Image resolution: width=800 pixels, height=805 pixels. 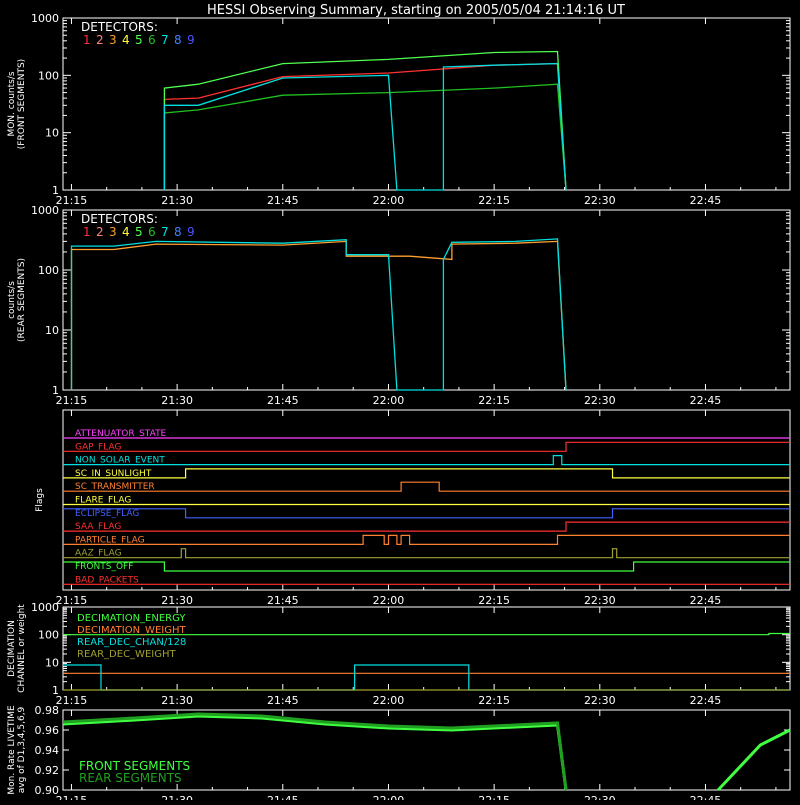 I want to click on decimation-time-label: 22:15, so click(x=494, y=700).